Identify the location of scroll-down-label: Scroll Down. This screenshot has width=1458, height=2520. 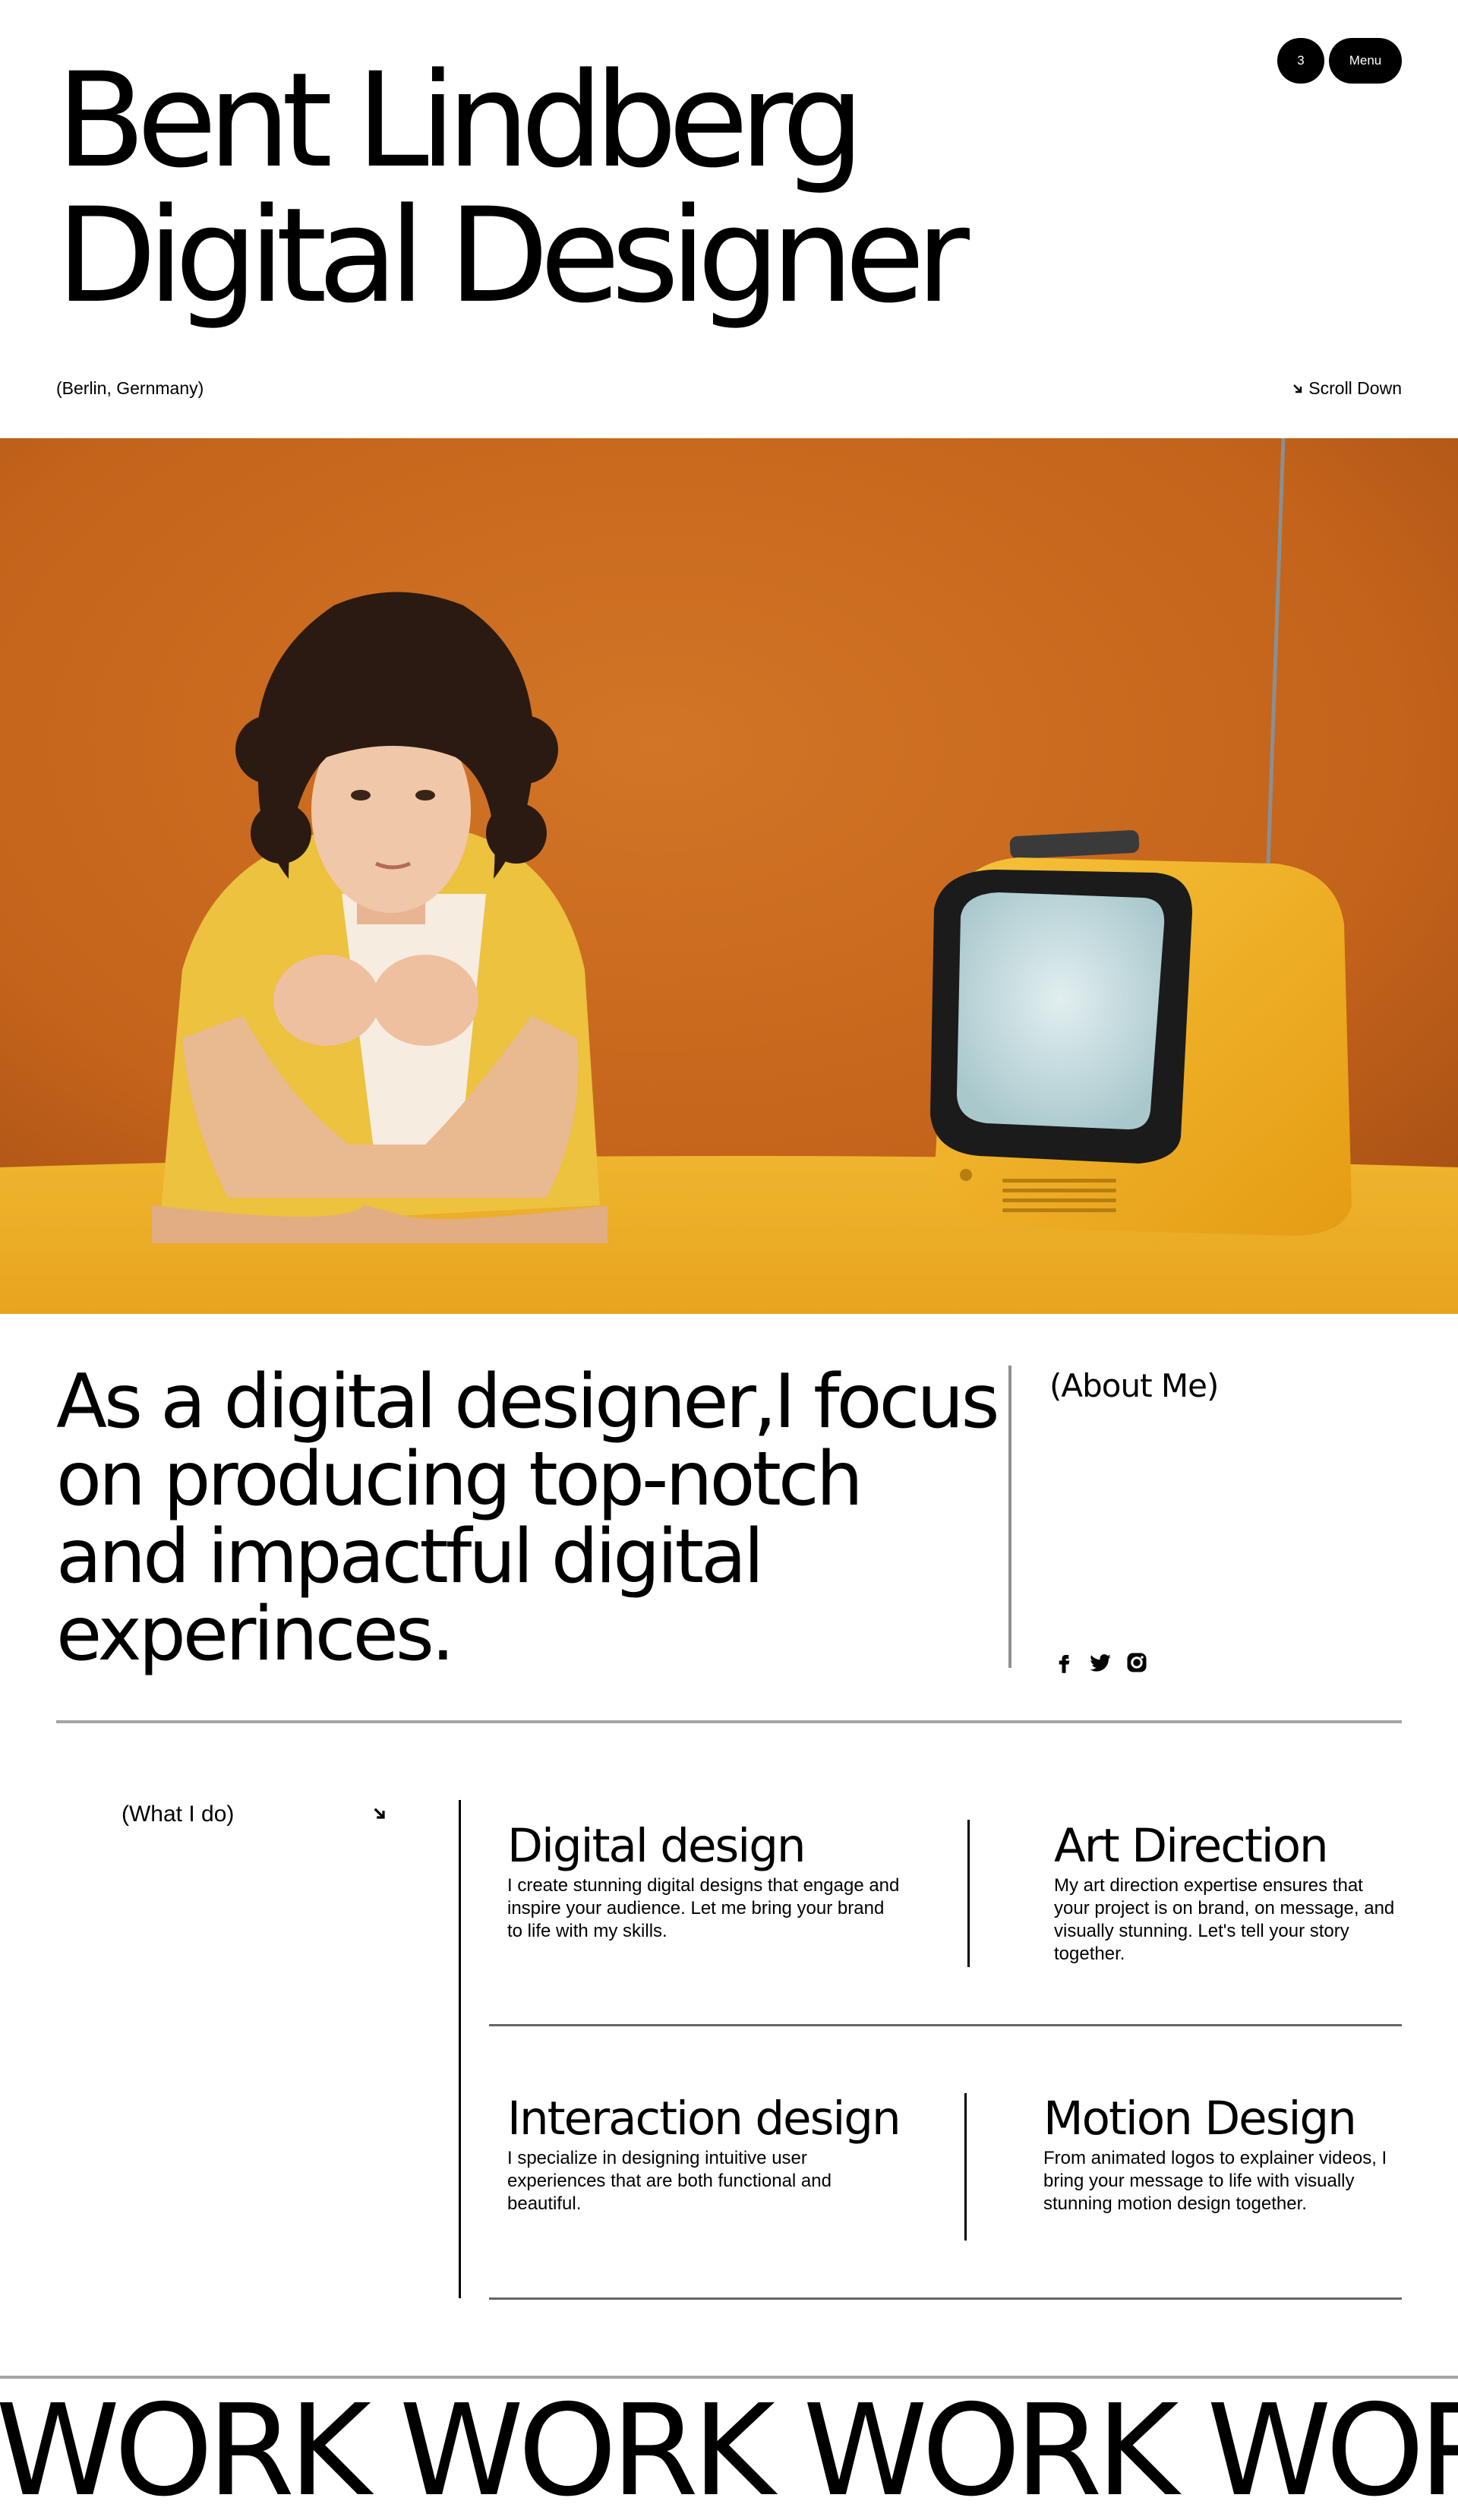
(1355, 388).